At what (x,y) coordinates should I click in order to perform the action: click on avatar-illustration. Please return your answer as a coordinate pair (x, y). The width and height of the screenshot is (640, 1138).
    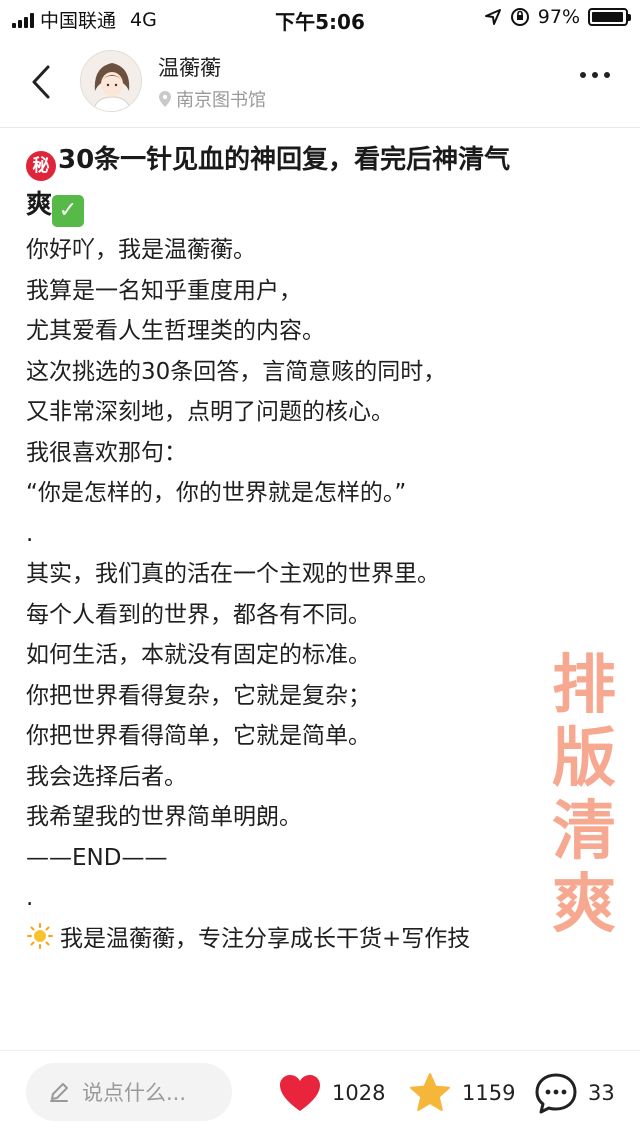
    Looking at the image, I should click on (111, 81).